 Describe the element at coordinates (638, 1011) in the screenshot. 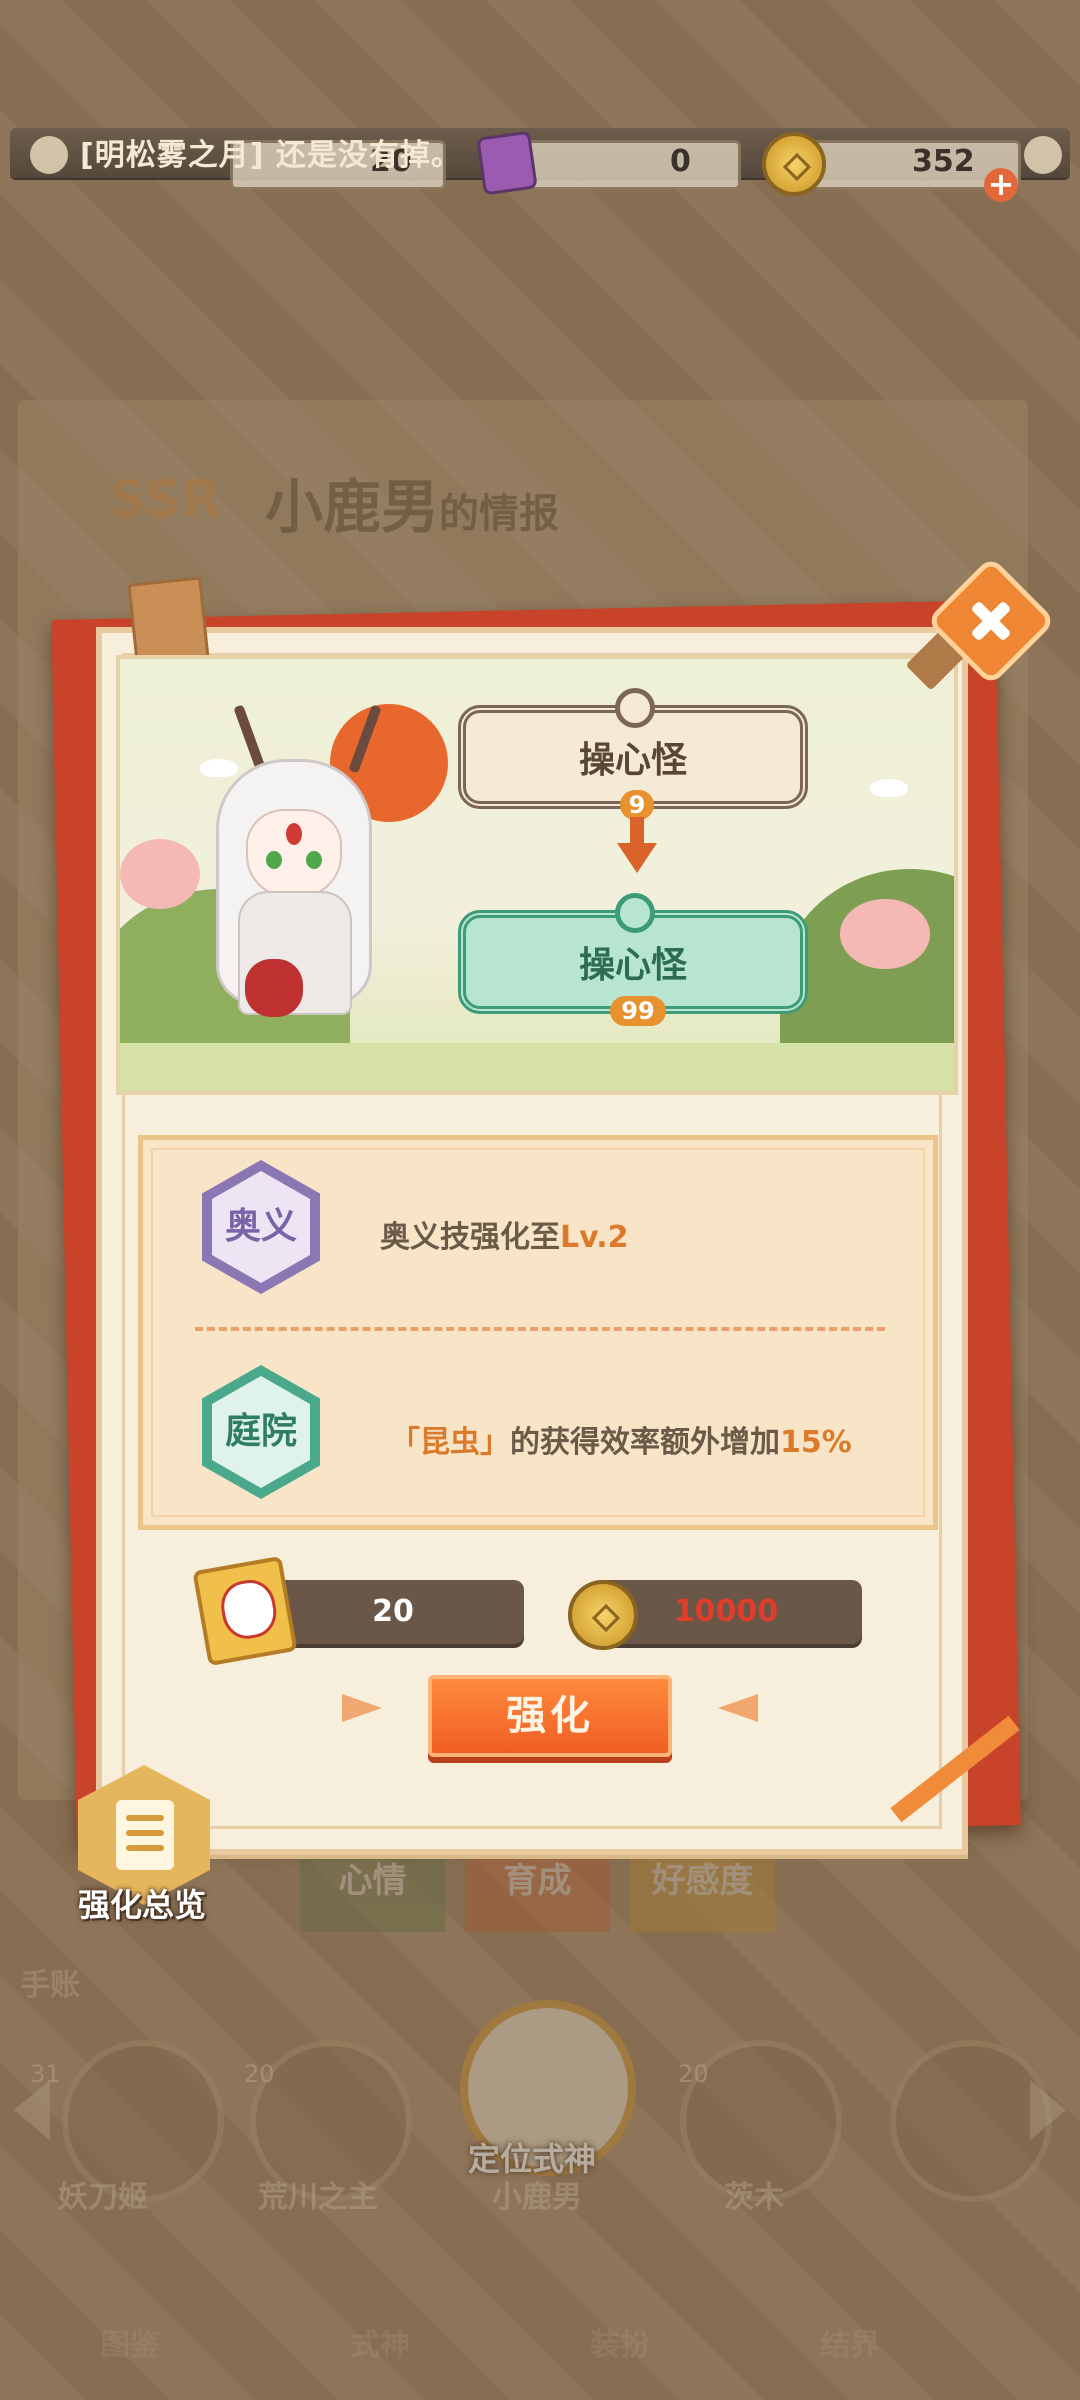

I see `upgraded-level-badge: 99` at that location.